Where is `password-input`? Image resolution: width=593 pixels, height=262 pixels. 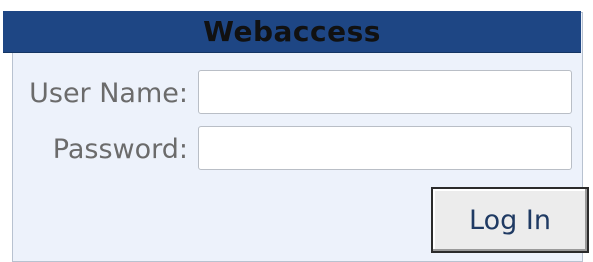
password-input is located at coordinates (385, 148).